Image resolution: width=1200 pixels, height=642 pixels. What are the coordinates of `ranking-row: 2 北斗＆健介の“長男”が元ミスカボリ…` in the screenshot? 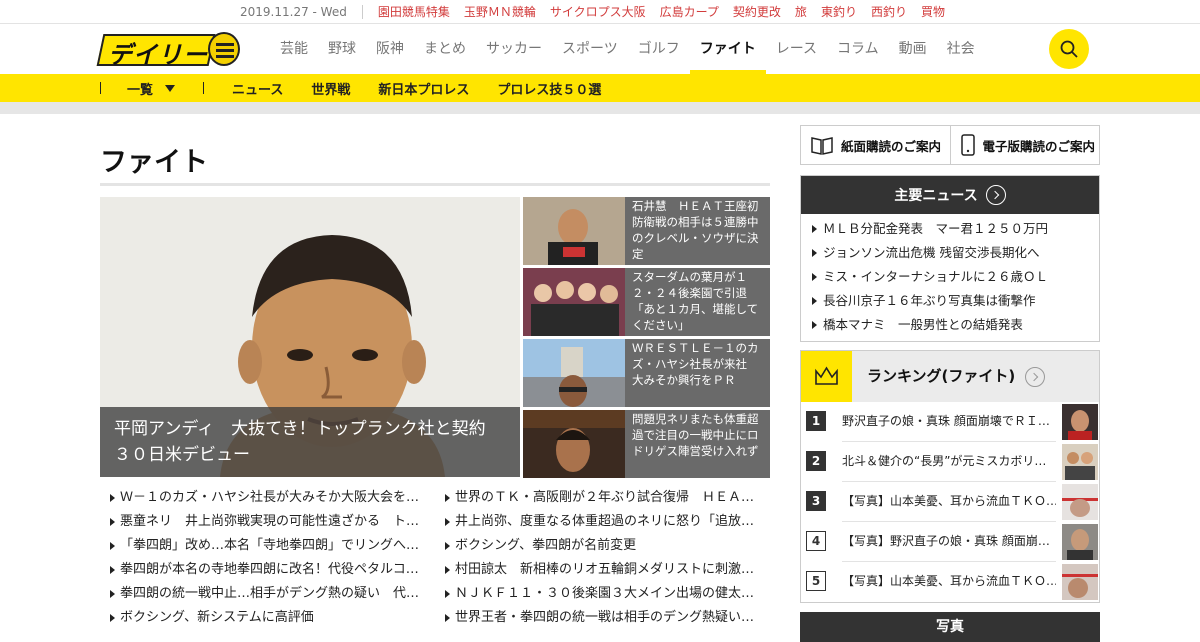 It's located at (952, 462).